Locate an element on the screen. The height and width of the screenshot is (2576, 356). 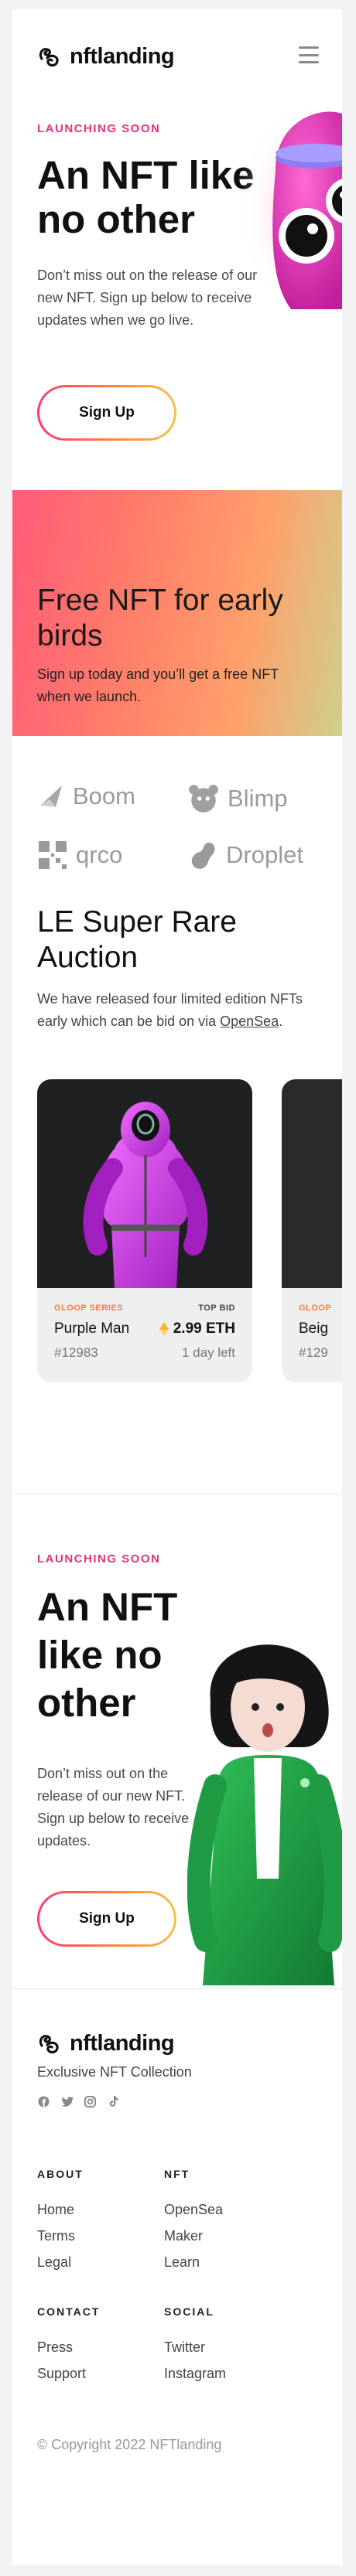
footer-heading-nft: NFT is located at coordinates (177, 2174).